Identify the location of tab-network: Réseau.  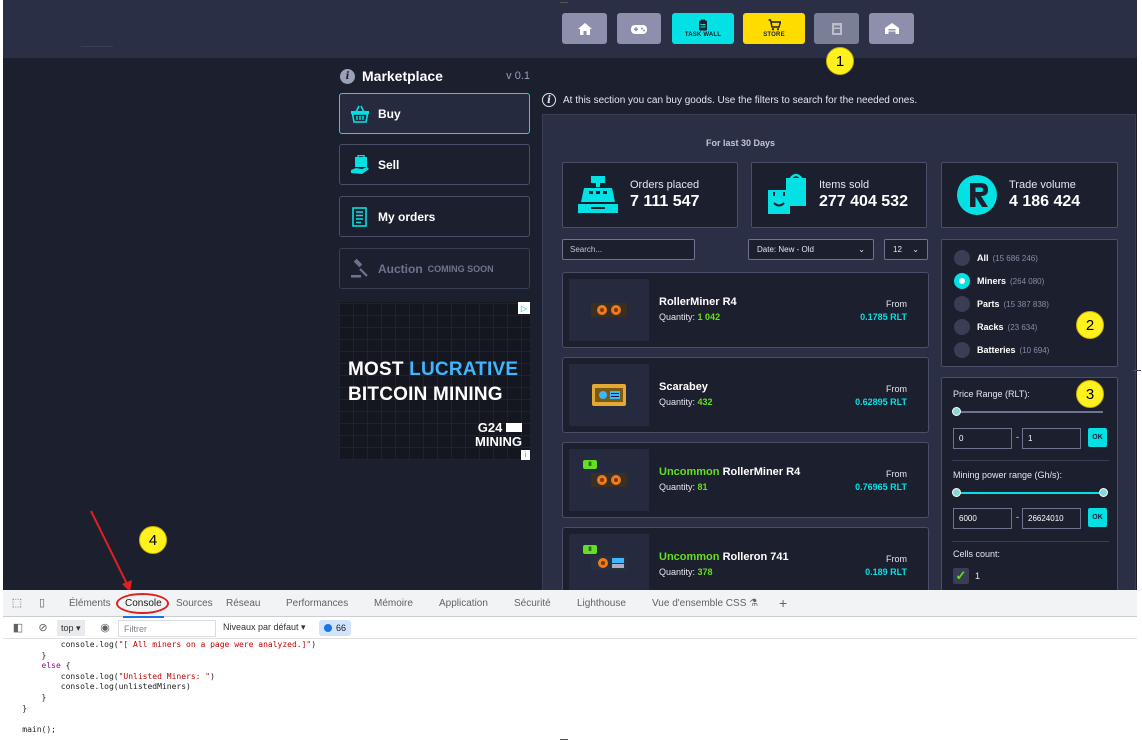
(243, 603).